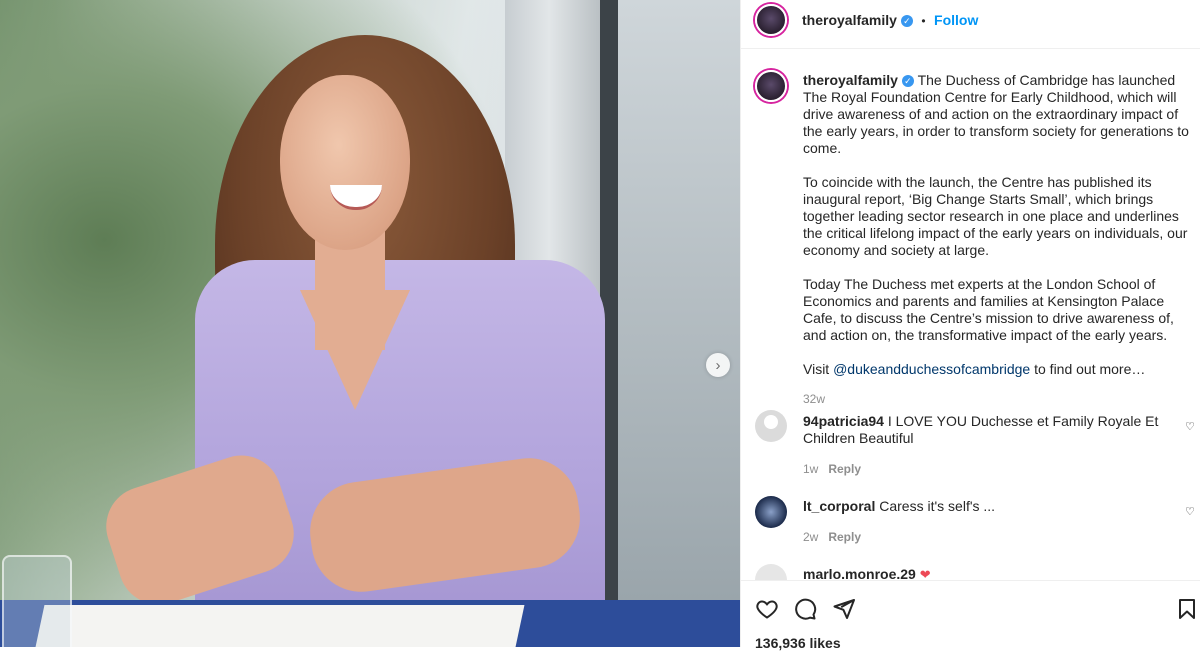 Image resolution: width=1200 pixels, height=651 pixels. What do you see at coordinates (993, 537) in the screenshot?
I see `comment-meta: 2w Reply` at bounding box center [993, 537].